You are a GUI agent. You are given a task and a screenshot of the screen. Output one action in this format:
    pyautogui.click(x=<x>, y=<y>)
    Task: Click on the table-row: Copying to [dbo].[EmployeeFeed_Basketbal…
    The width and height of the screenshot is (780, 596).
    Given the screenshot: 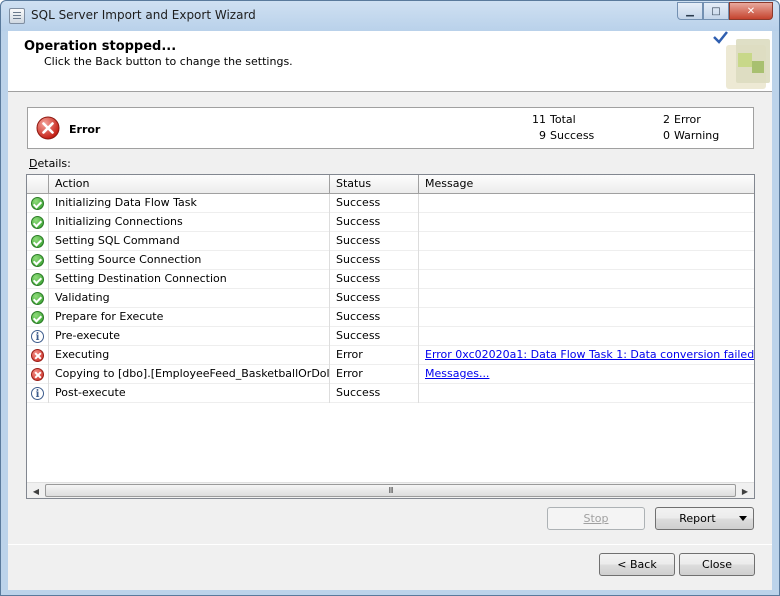 What is the action you would take?
    pyautogui.click(x=390, y=374)
    